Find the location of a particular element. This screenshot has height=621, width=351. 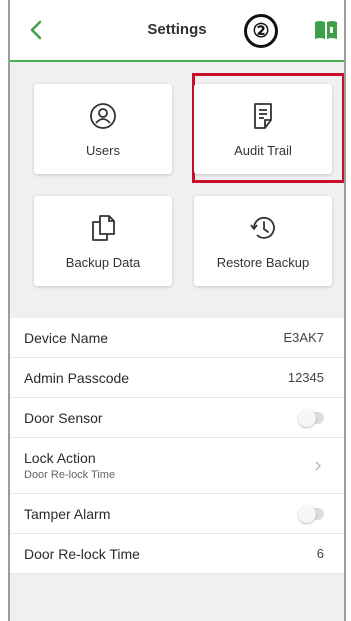

users-button: Users is located at coordinates (103, 129).